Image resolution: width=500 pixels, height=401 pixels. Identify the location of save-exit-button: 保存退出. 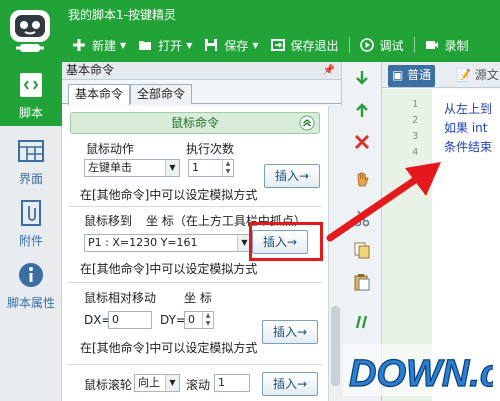
(305, 45).